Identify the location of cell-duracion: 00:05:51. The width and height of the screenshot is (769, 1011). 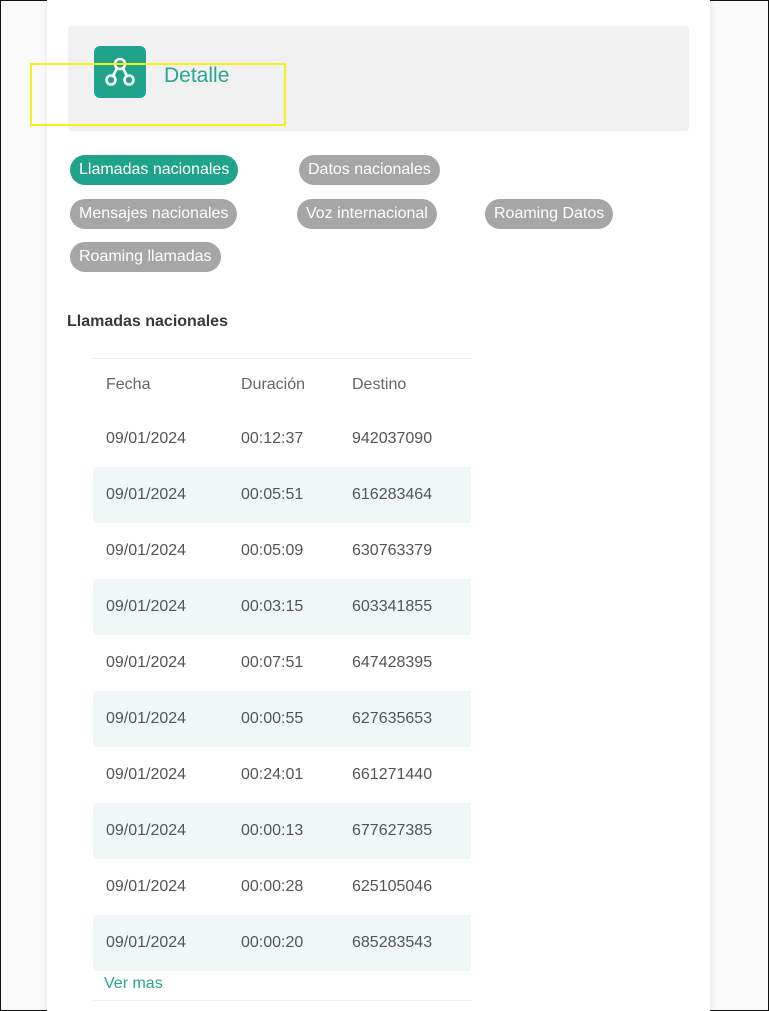
(272, 494).